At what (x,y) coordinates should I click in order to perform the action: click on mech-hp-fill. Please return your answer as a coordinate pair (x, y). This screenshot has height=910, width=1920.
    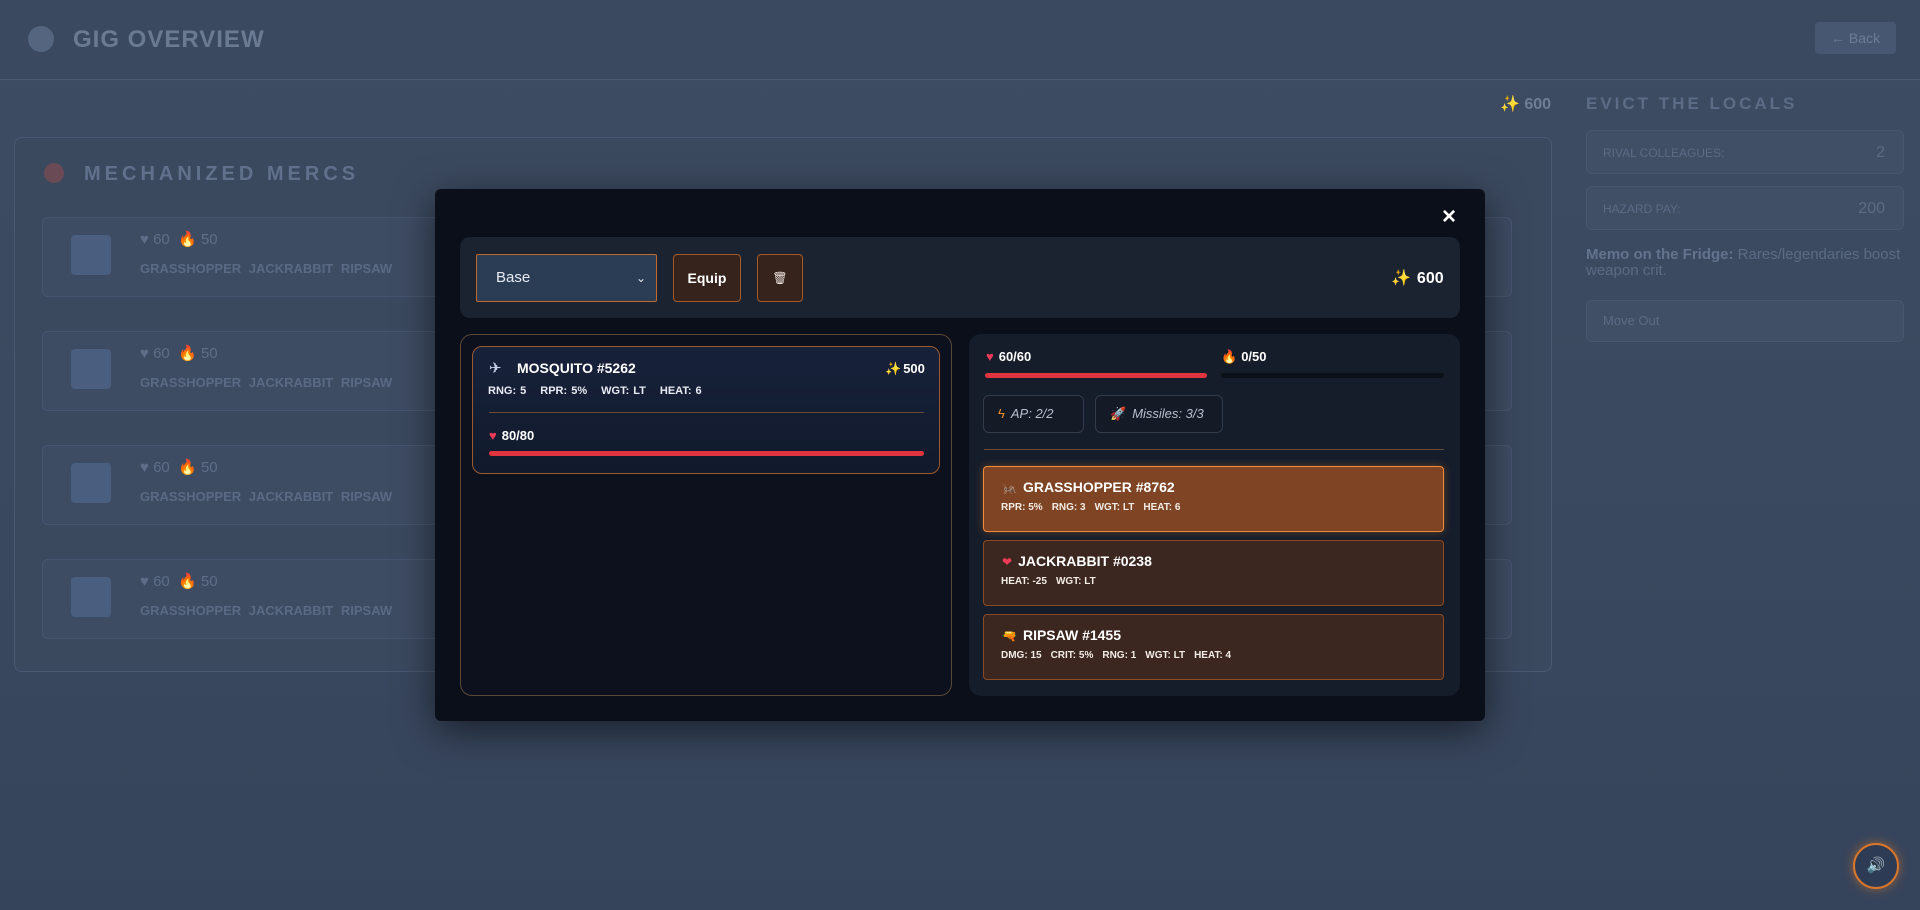
    Looking at the image, I should click on (706, 453).